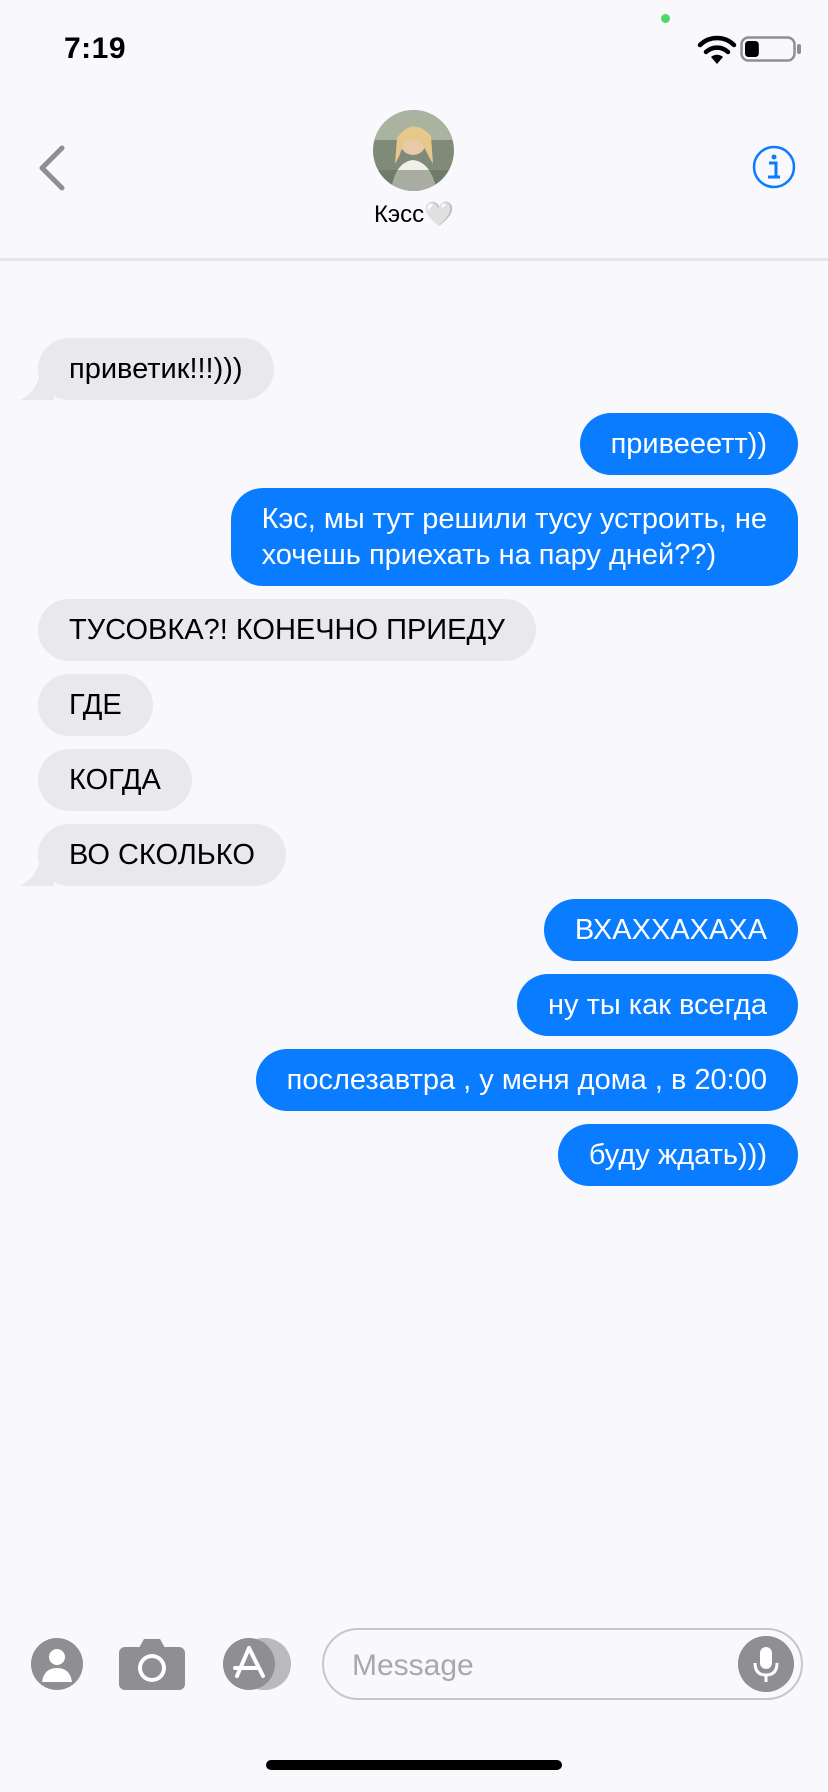 Image resolution: width=828 pixels, height=1792 pixels. Describe the element at coordinates (258, 1664) in the screenshot. I see `app-store-icon` at that location.